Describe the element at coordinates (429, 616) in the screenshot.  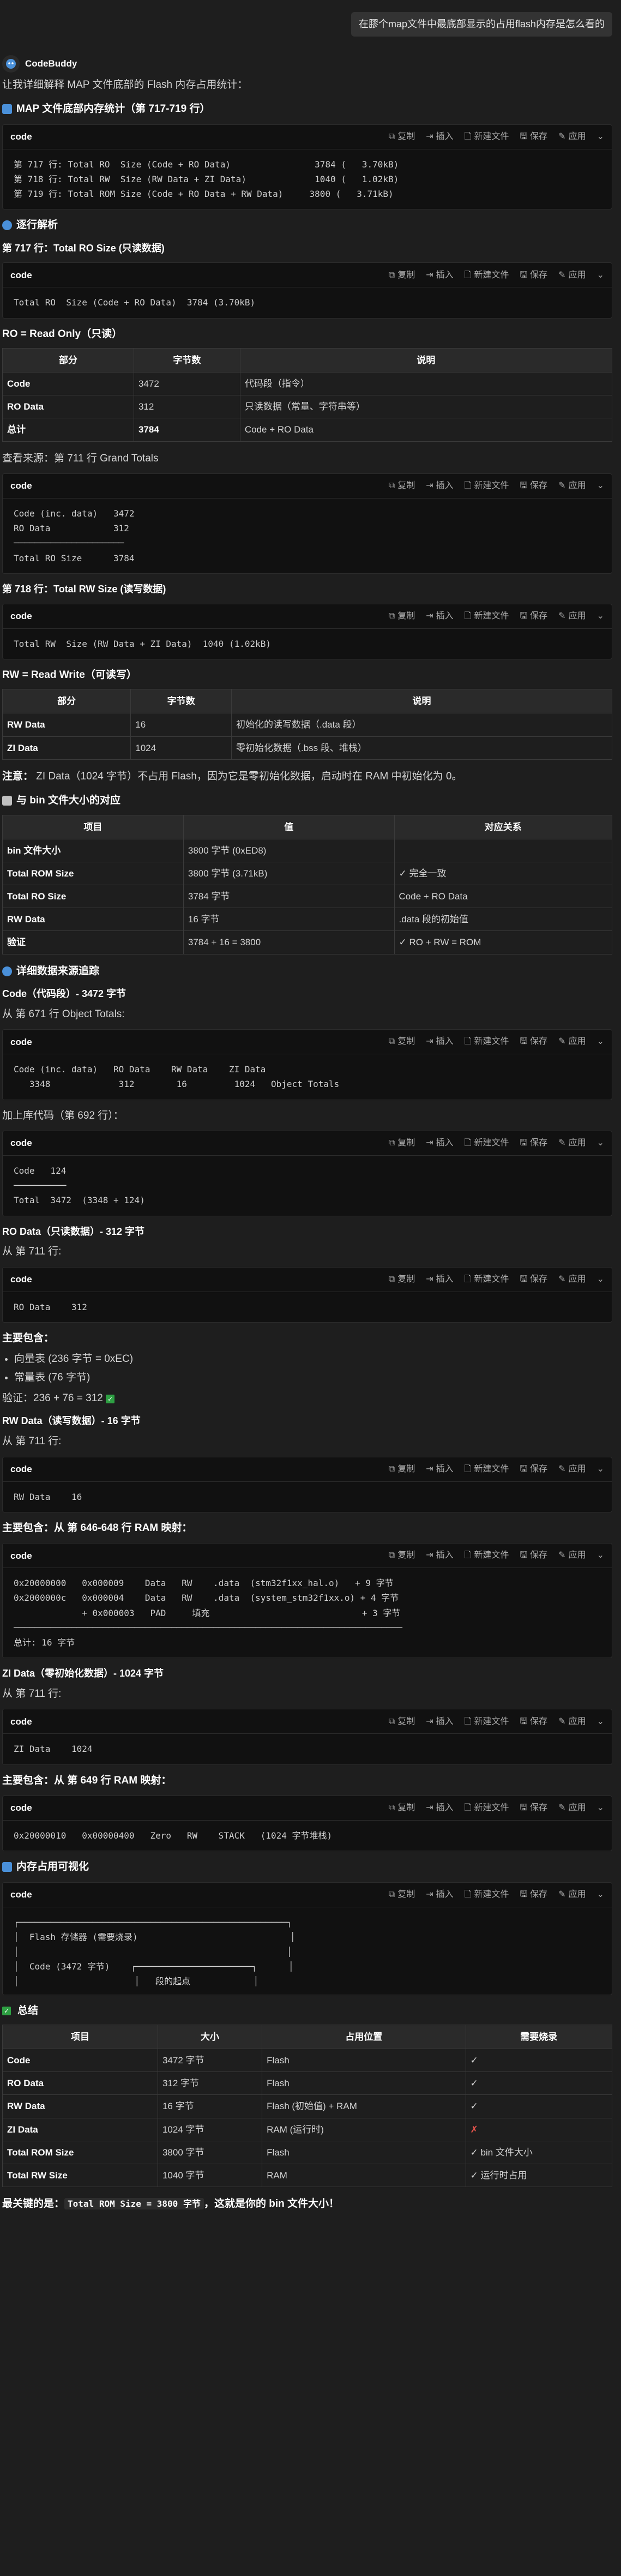
I see `insert-icon: ⇥` at that location.